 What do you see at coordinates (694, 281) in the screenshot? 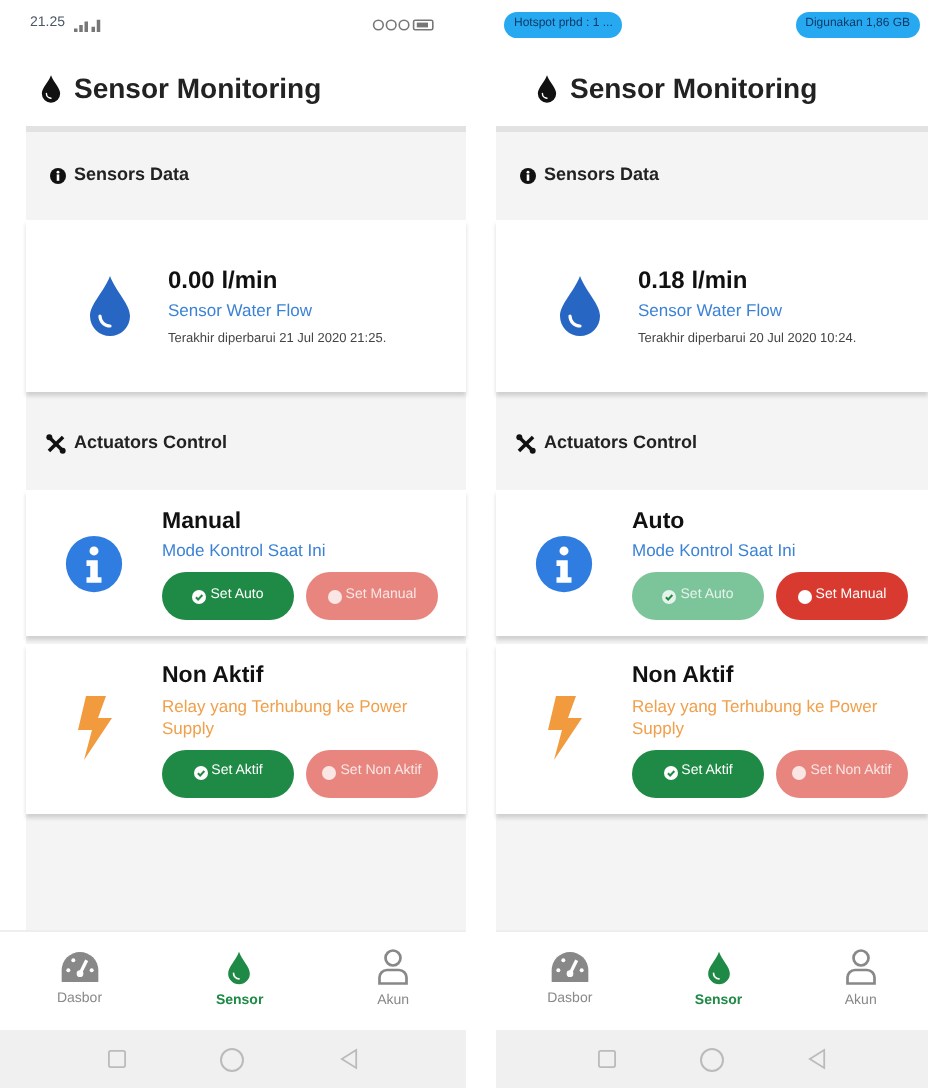
I see `flow-value: 0.18 l/min` at bounding box center [694, 281].